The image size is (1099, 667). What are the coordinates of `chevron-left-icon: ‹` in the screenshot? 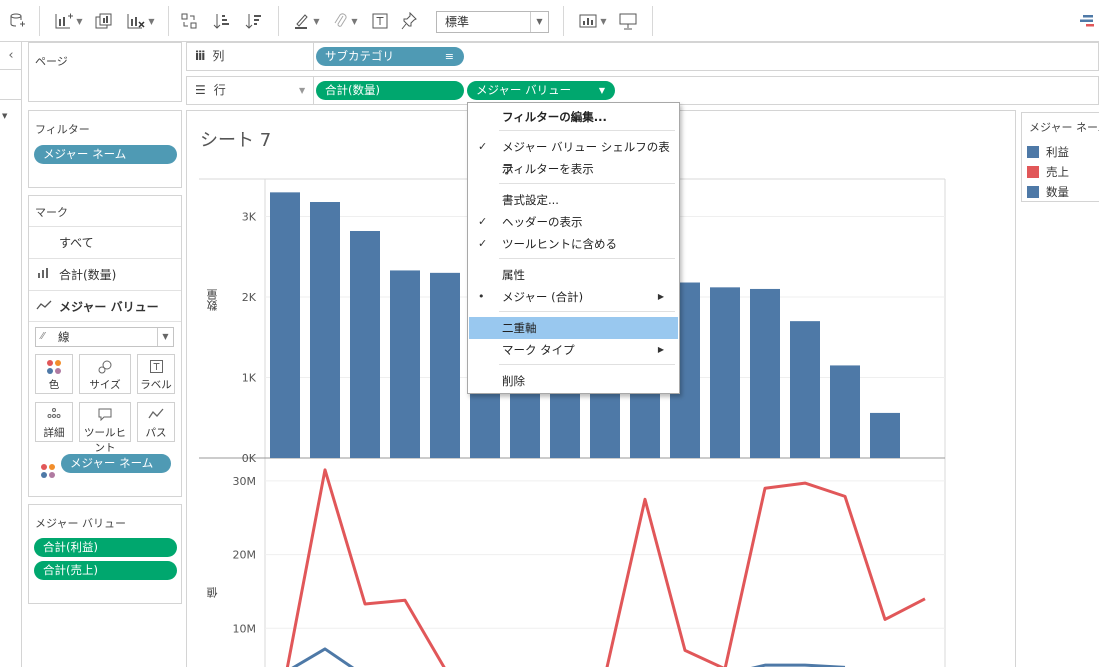 It's located at (11, 56).